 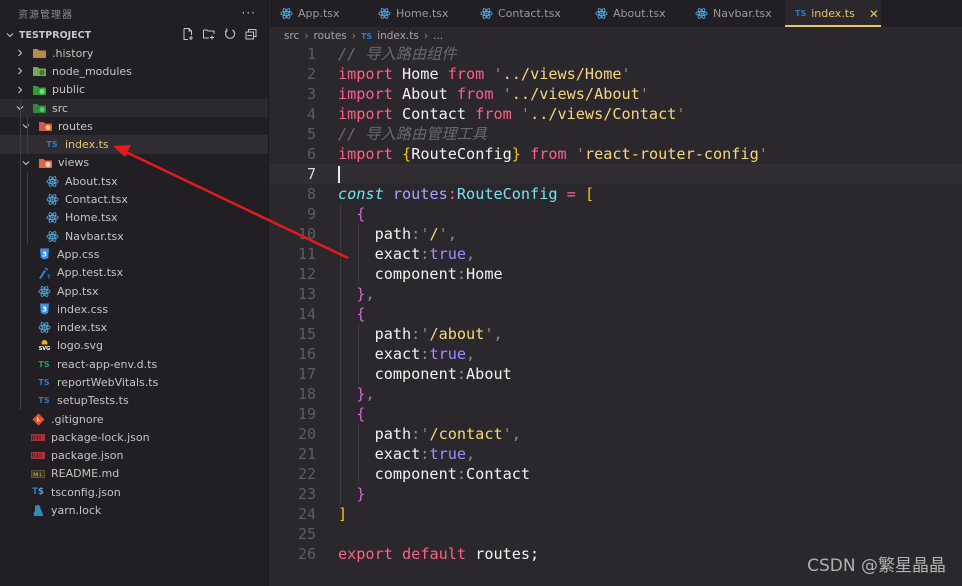 I want to click on code-token: Contact, so click(x=434, y=114).